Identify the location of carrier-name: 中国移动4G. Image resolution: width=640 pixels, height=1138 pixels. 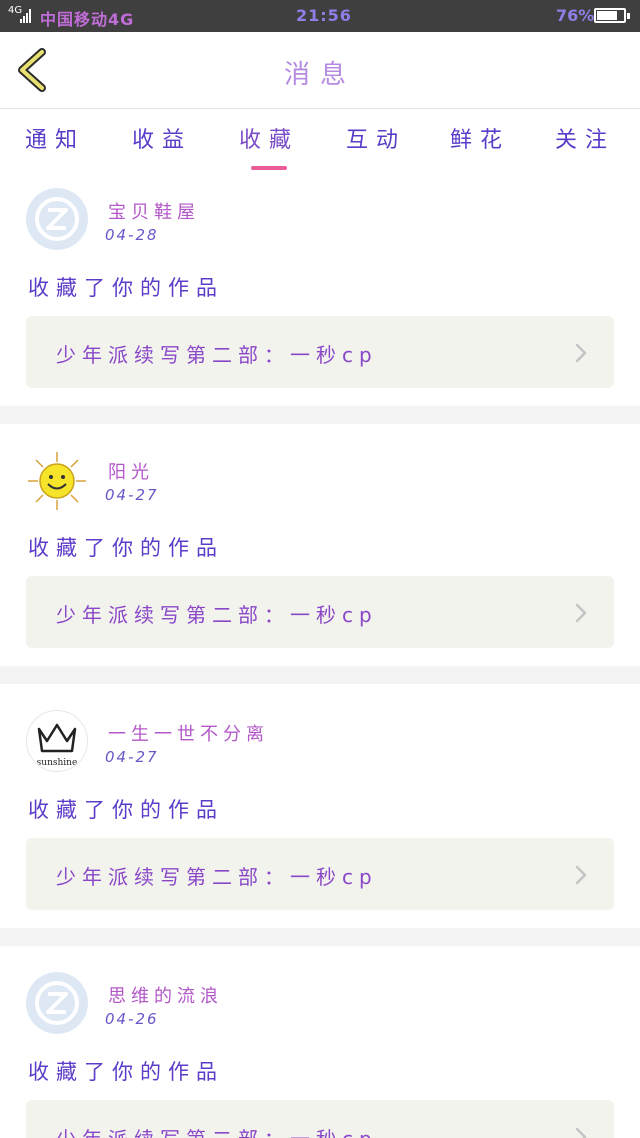
(87, 19).